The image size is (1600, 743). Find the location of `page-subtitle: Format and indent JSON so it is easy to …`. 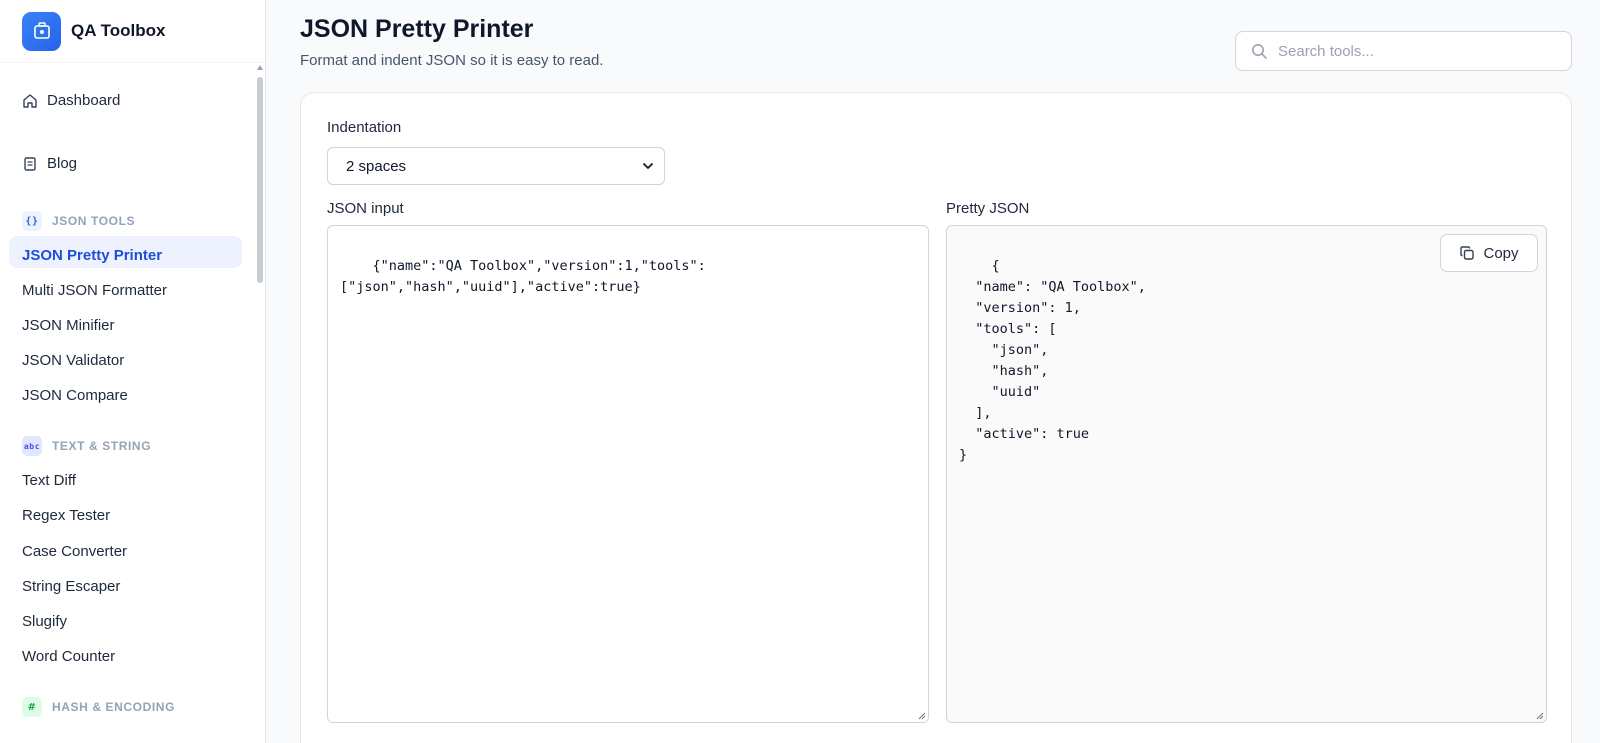

page-subtitle: Format and indent JSON so it is easy to … is located at coordinates (452, 60).